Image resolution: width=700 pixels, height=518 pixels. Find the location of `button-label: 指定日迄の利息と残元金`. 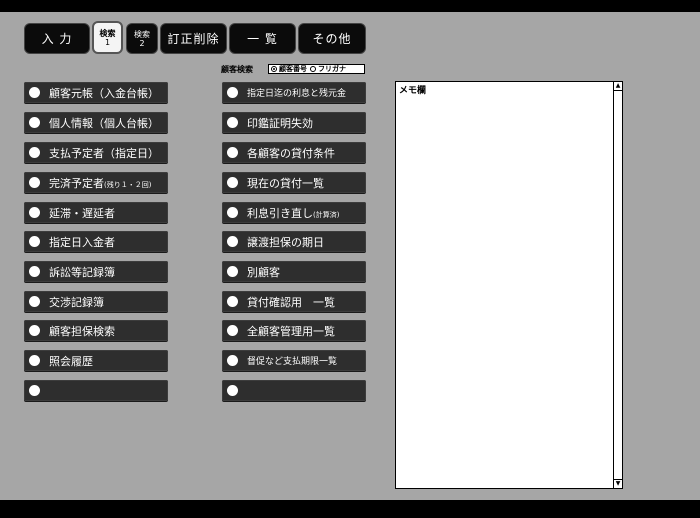

button-label: 指定日迄の利息と残元金 is located at coordinates (297, 94).